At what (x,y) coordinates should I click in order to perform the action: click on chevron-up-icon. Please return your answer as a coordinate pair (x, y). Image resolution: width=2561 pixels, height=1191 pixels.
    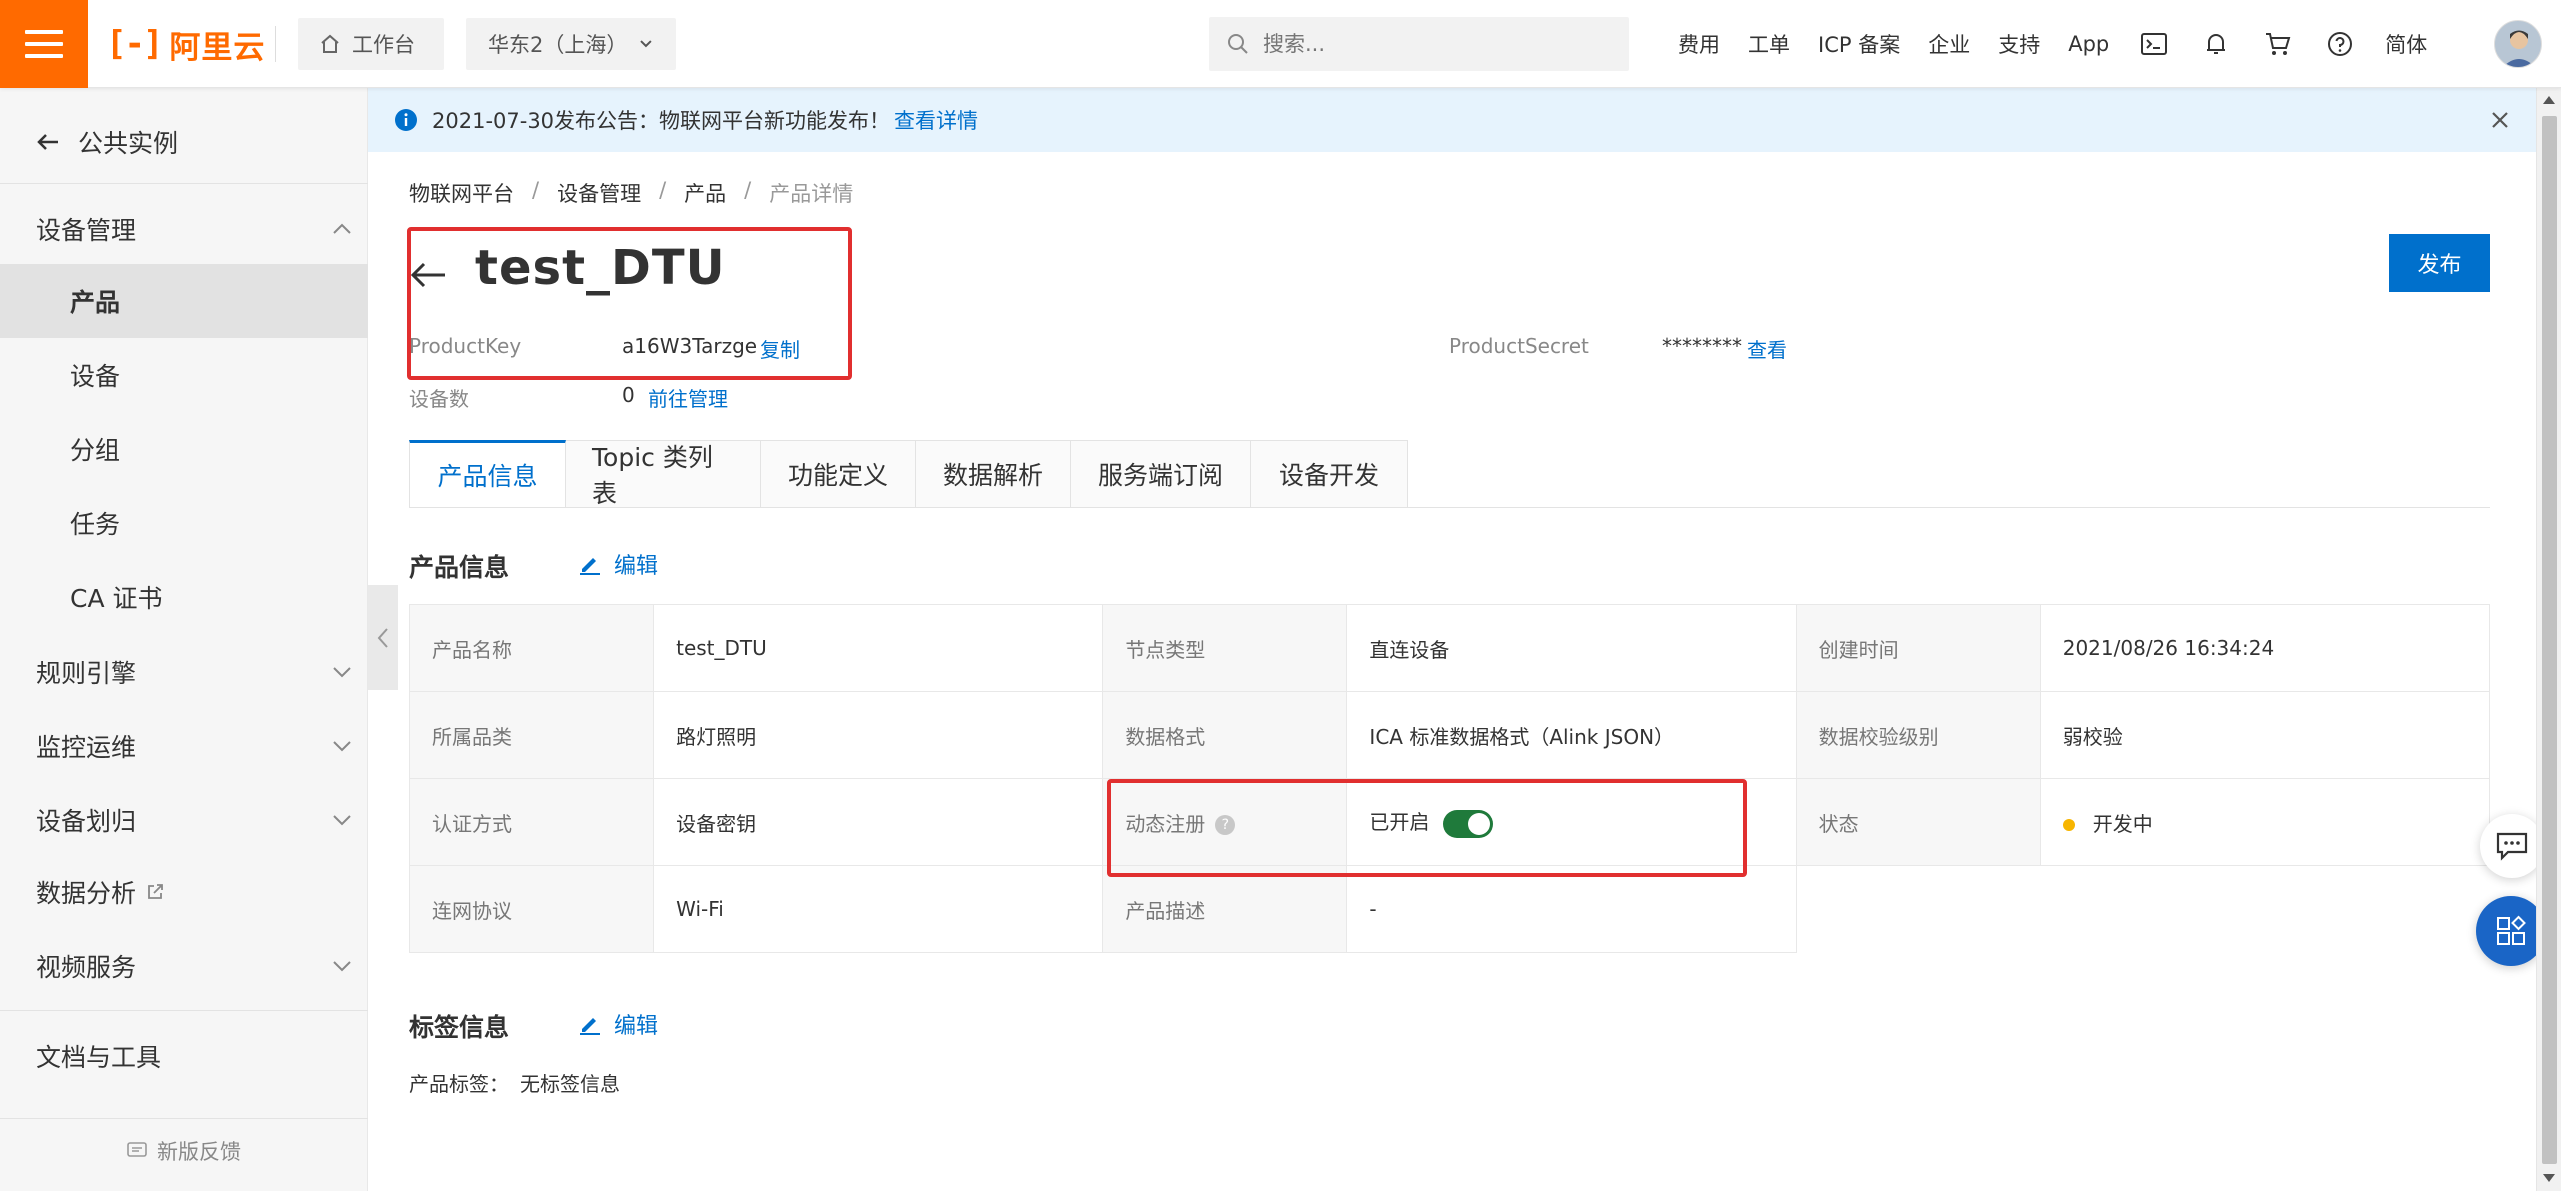
    Looking at the image, I should click on (342, 228).